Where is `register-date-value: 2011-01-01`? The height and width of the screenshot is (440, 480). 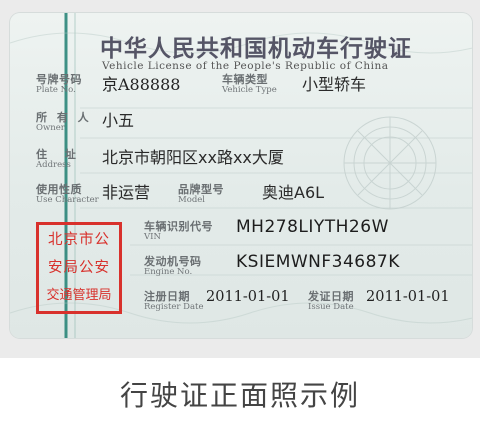
register-date-value: 2011-01-01 is located at coordinates (248, 297).